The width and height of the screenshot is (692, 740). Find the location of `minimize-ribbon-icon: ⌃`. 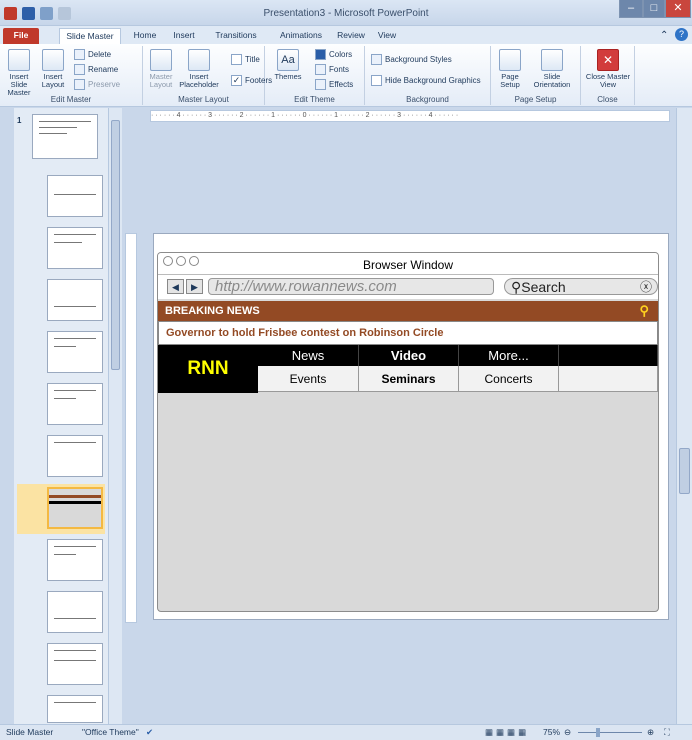

minimize-ribbon-icon: ⌃ is located at coordinates (664, 35).